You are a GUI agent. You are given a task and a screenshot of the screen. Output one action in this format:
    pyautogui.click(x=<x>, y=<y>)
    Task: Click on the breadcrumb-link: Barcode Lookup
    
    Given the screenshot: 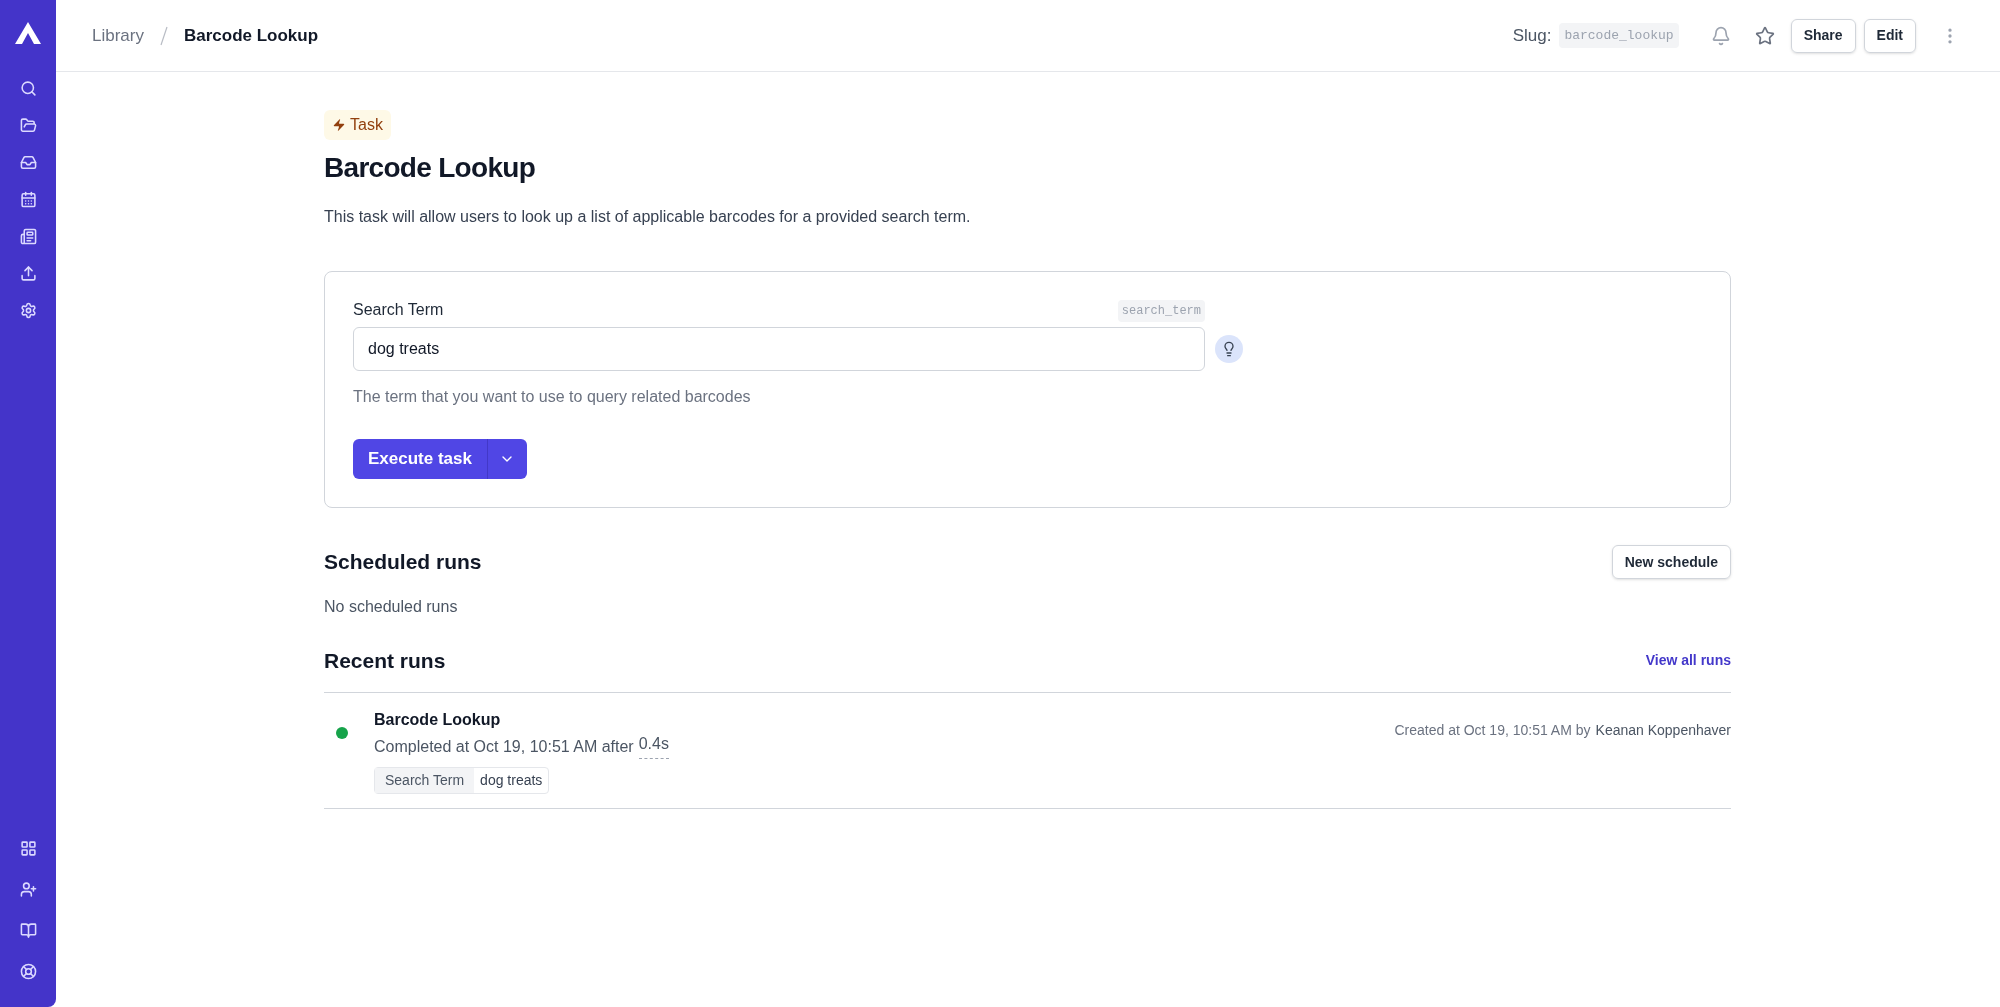 What is the action you would take?
    pyautogui.click(x=251, y=35)
    